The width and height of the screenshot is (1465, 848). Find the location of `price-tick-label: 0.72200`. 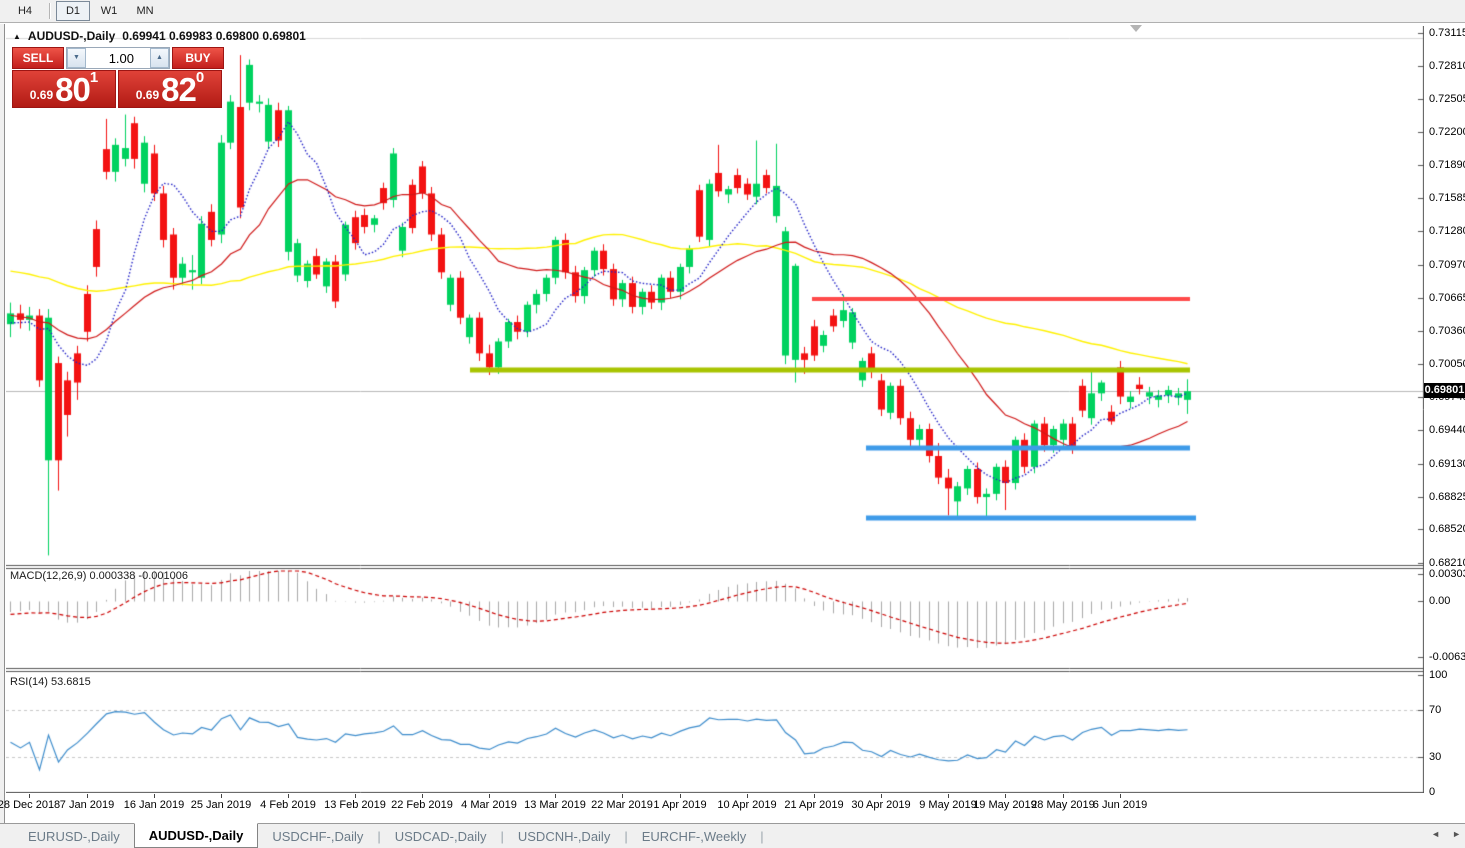

price-tick-label: 0.72200 is located at coordinates (1447, 131).